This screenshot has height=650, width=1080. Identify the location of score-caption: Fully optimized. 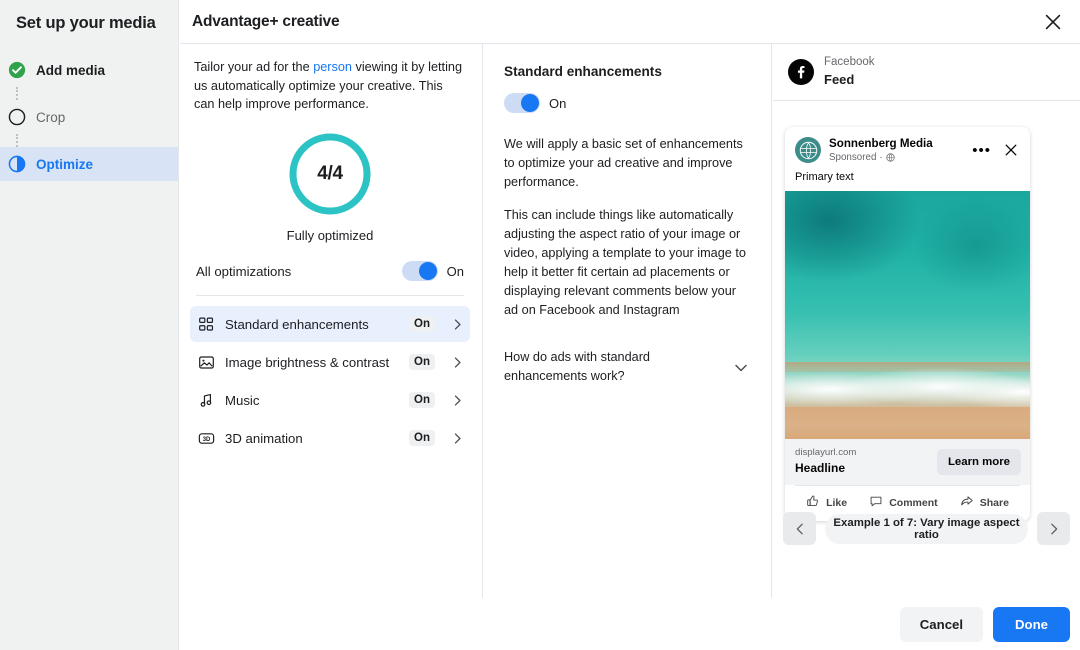
(330, 236).